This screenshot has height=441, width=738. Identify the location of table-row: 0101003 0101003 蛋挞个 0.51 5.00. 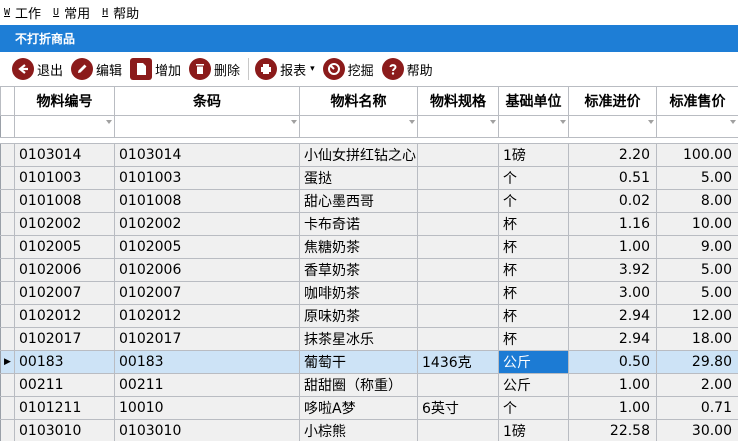
(369, 178).